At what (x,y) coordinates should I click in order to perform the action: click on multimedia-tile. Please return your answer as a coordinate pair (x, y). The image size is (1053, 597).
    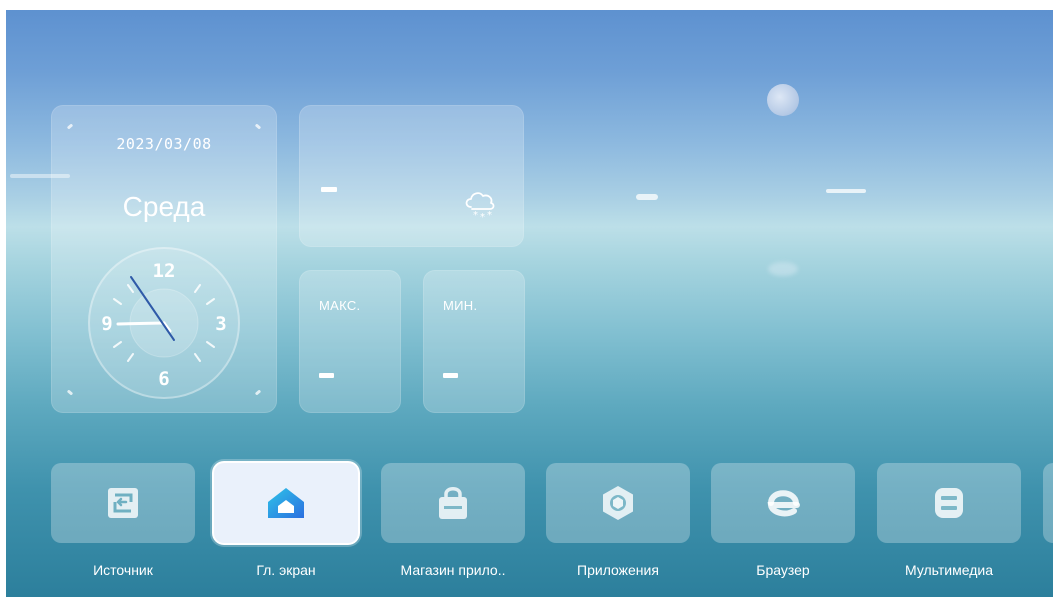
    Looking at the image, I should click on (949, 503).